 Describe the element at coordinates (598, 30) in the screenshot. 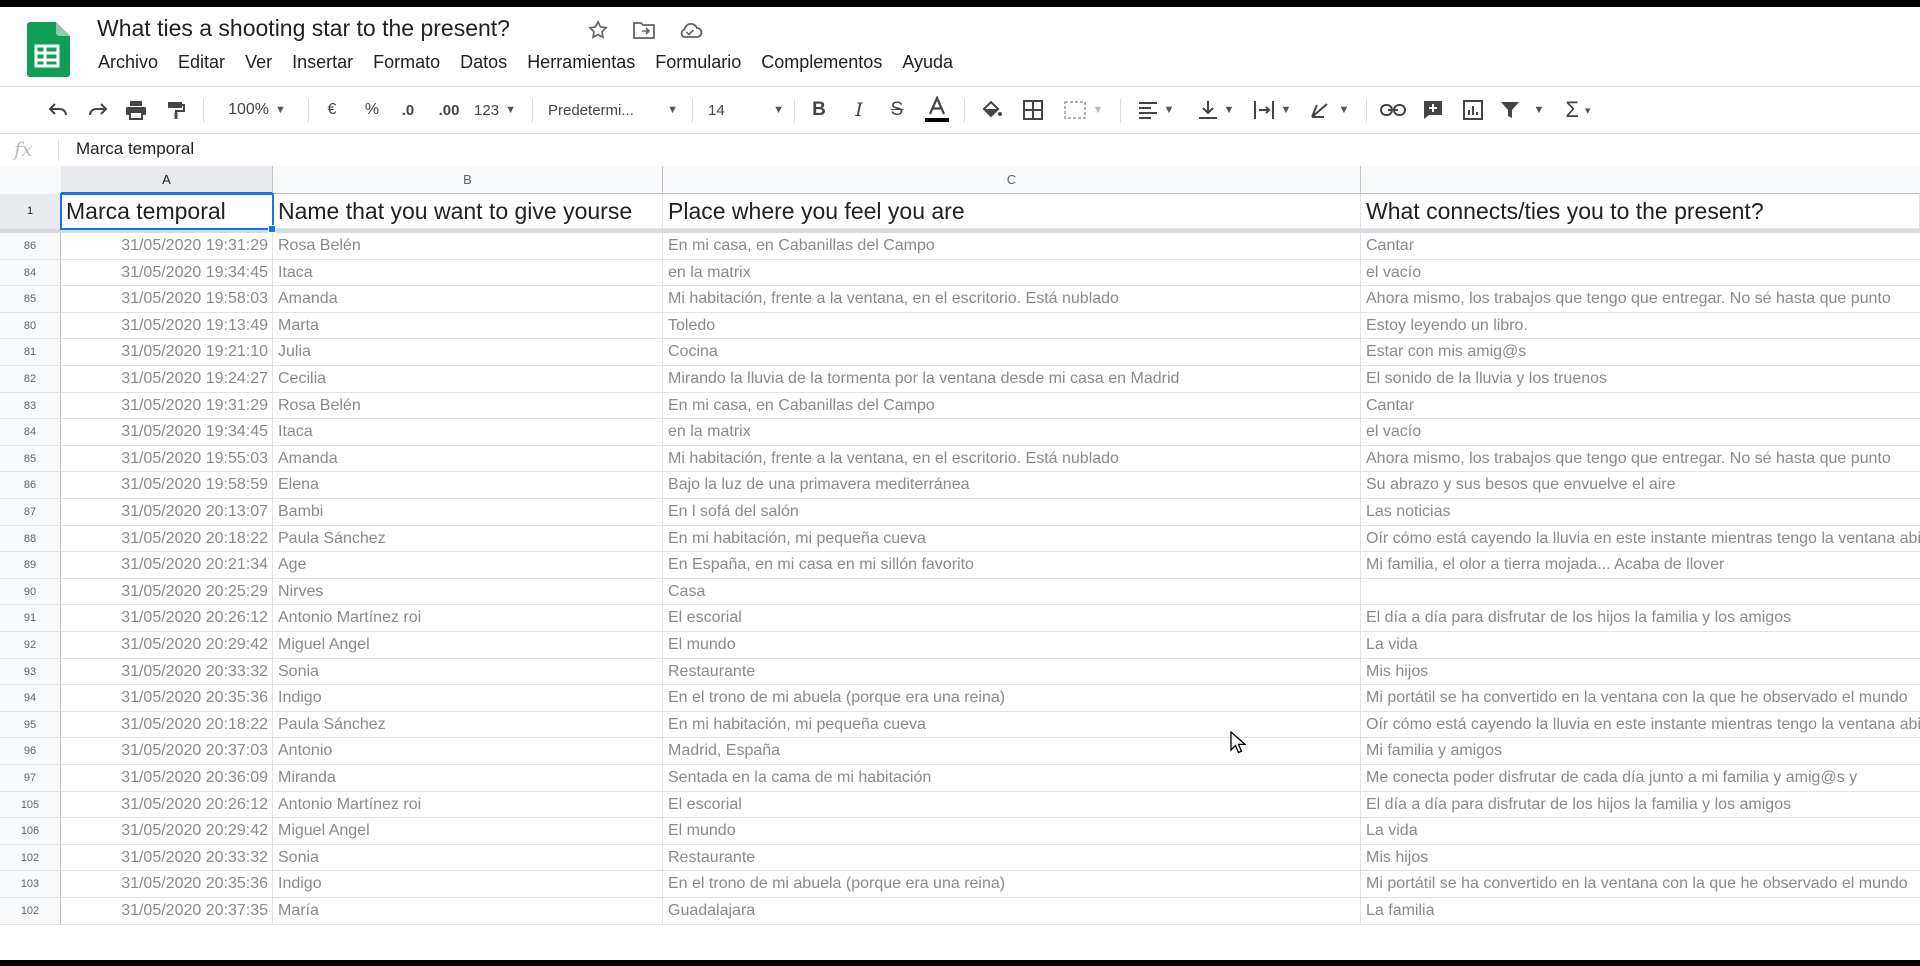

I see `star-icon` at that location.